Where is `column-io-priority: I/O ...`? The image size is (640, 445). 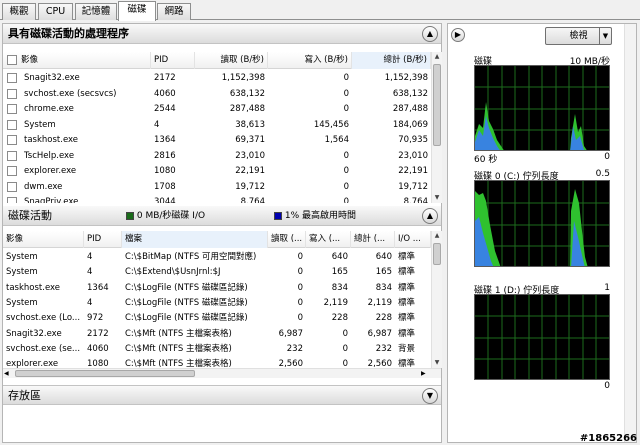
column-io-priority: I/O ... is located at coordinates (413, 239).